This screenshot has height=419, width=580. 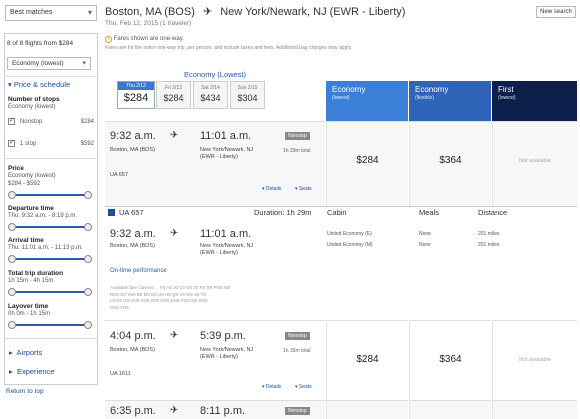 I want to click on cabin-row-0-meals: None, so click(x=425, y=234).